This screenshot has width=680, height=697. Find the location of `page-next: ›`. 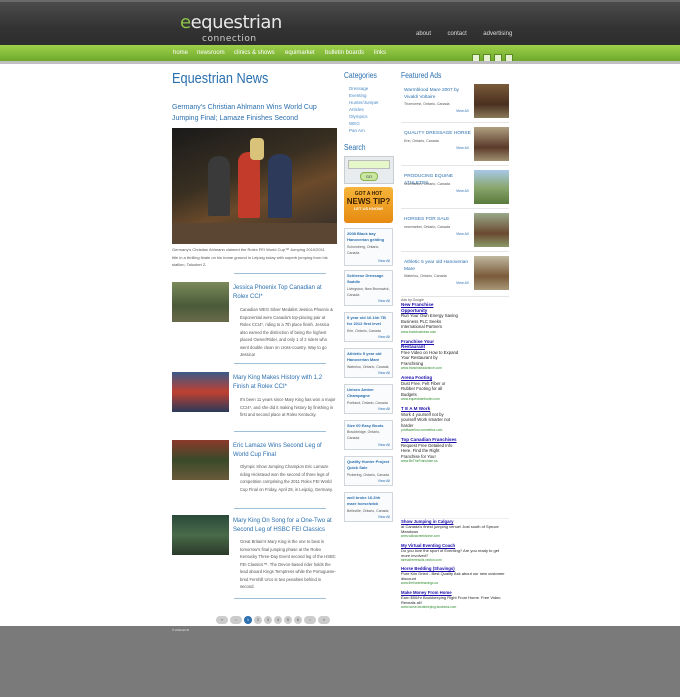

page-next: › is located at coordinates (310, 620).